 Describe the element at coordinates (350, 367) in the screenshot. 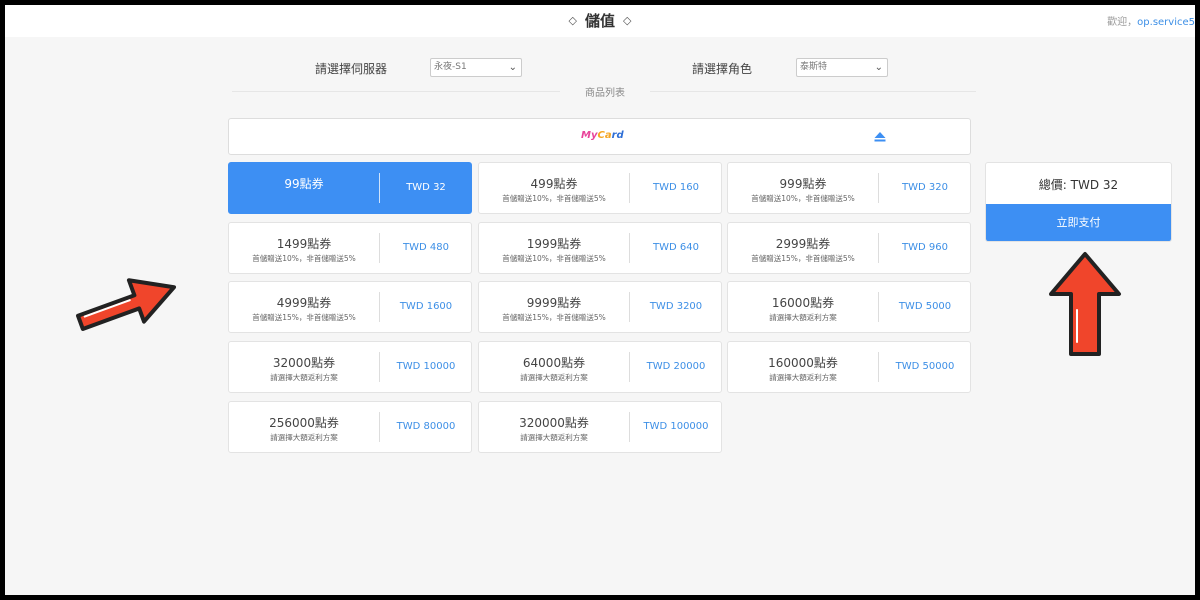

I see `product-card: 32000點券請選擇大額返利方案 TWD 10000` at that location.